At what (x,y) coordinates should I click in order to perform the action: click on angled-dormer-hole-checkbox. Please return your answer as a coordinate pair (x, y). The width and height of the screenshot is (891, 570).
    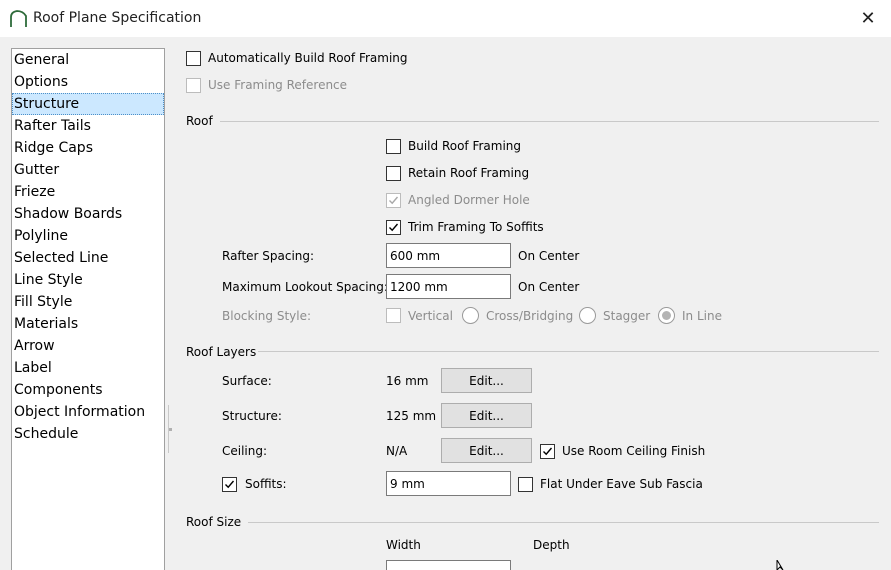
    Looking at the image, I should click on (393, 200).